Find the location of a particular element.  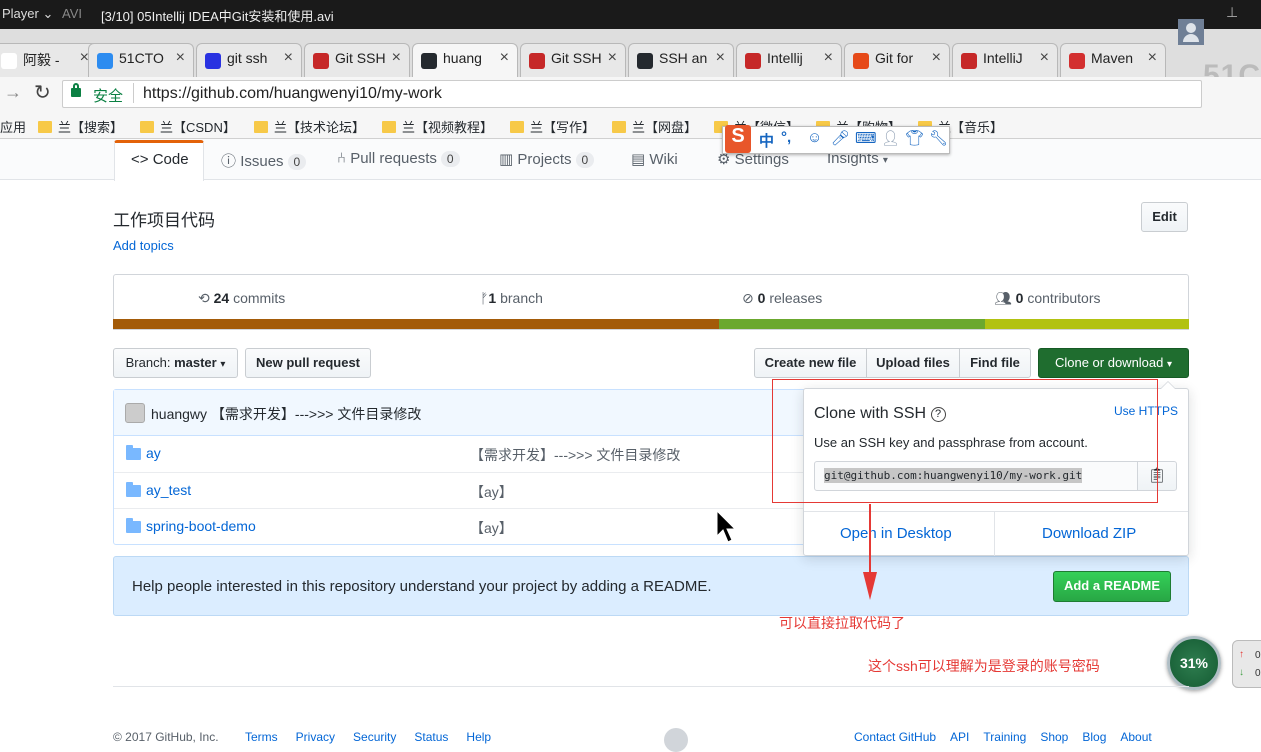

tab-projects: ▥ Projects 0 is located at coordinates (547, 159).